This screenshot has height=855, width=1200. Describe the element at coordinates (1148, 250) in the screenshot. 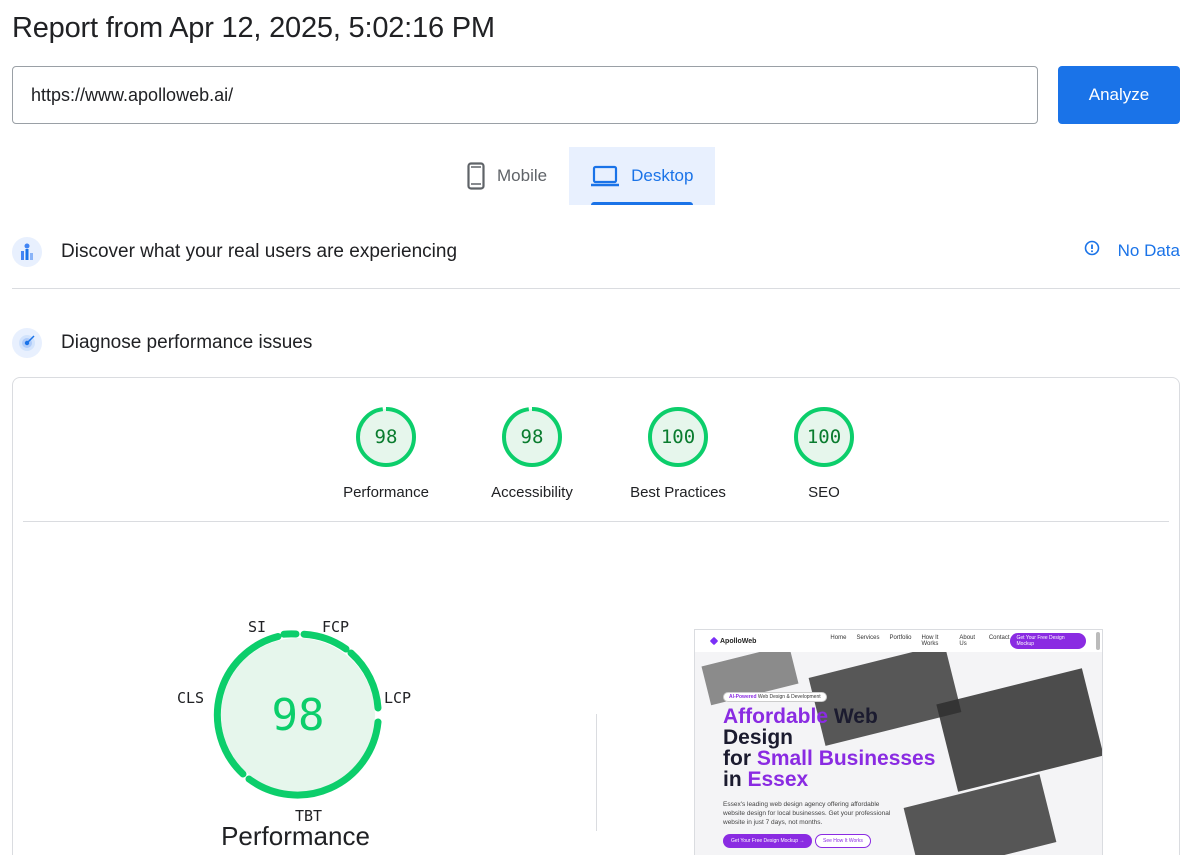

I see `no-data-label: No Data` at that location.